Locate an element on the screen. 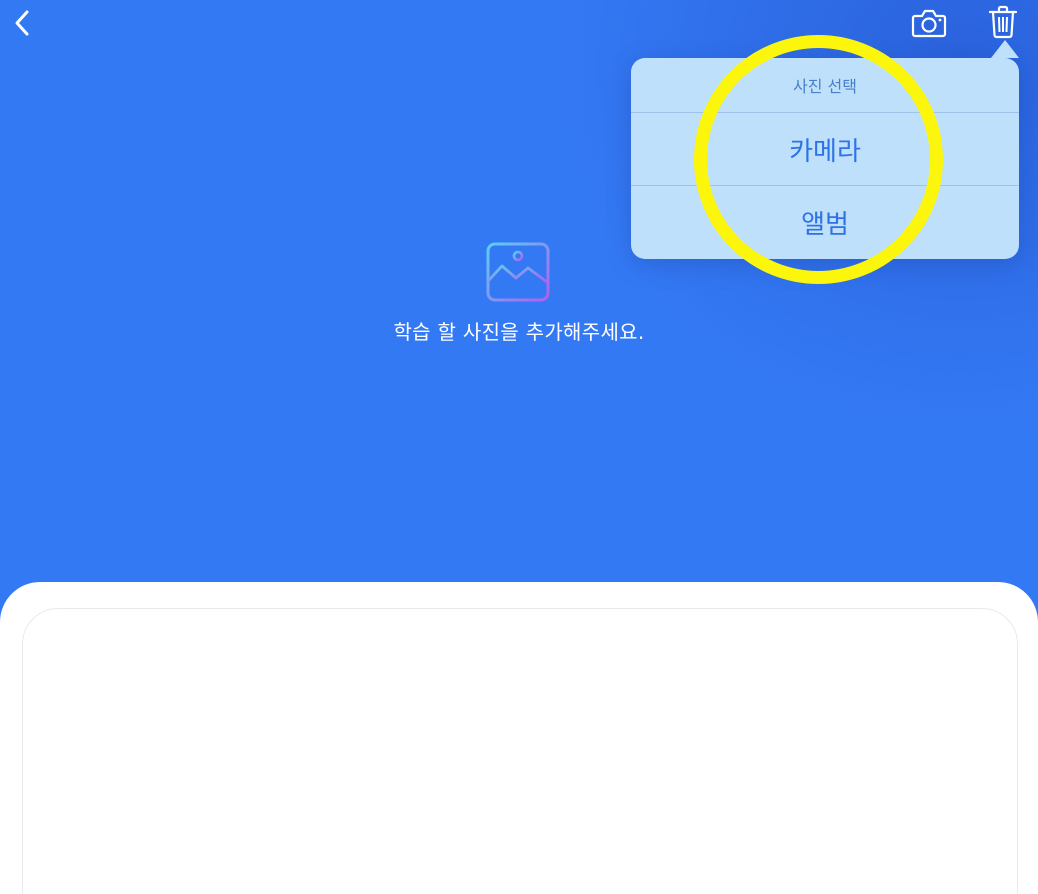 The image size is (1038, 894). empty-state-text: 학습 할 사진을 추가해주세요. is located at coordinates (519, 332).